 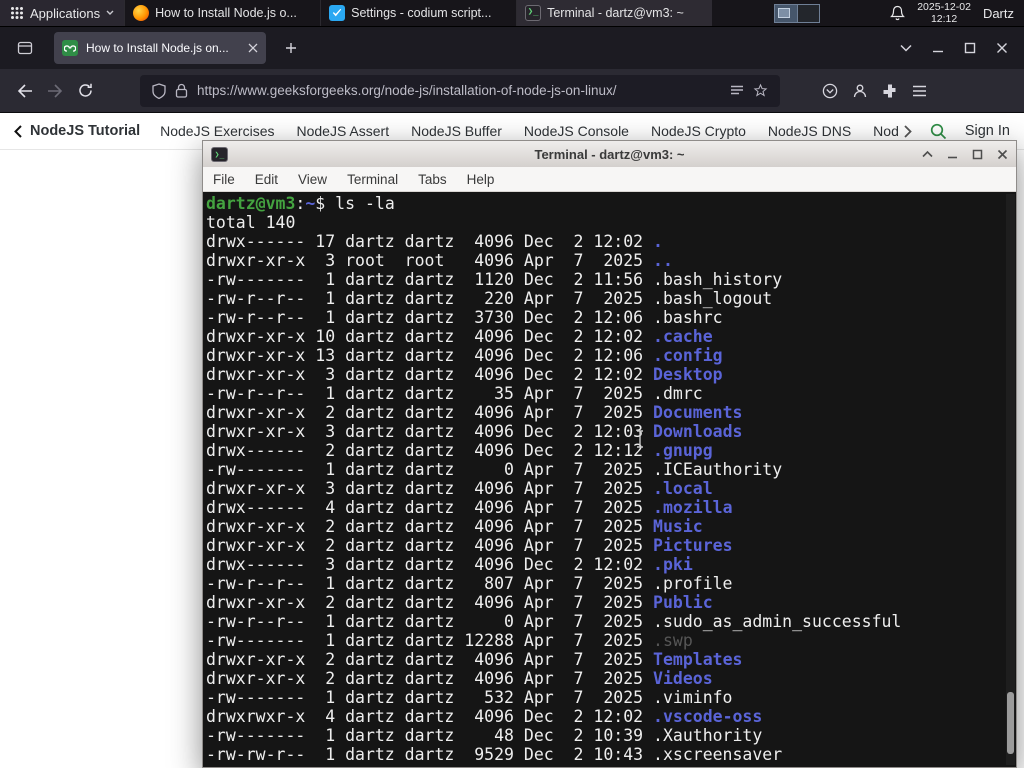 What do you see at coordinates (977, 154) in the screenshot?
I see `maximize-window-button` at bounding box center [977, 154].